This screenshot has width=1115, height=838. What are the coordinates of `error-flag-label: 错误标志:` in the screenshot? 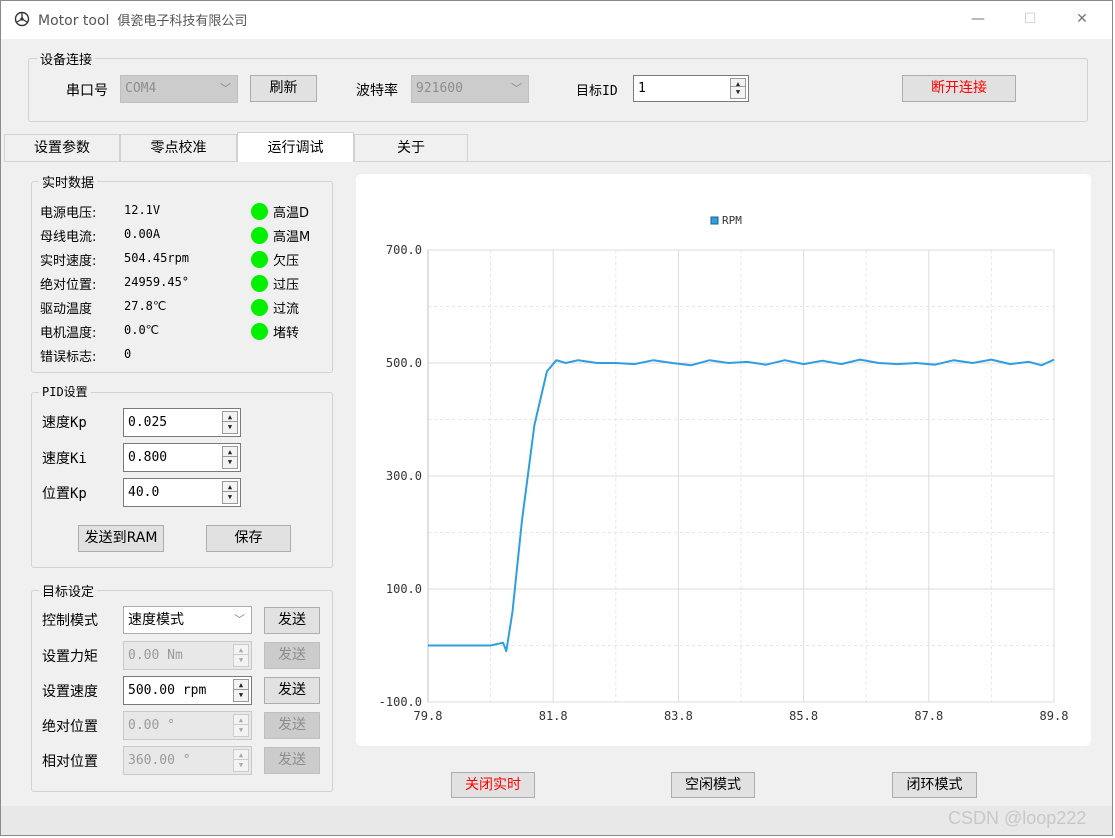 It's located at (68, 357).